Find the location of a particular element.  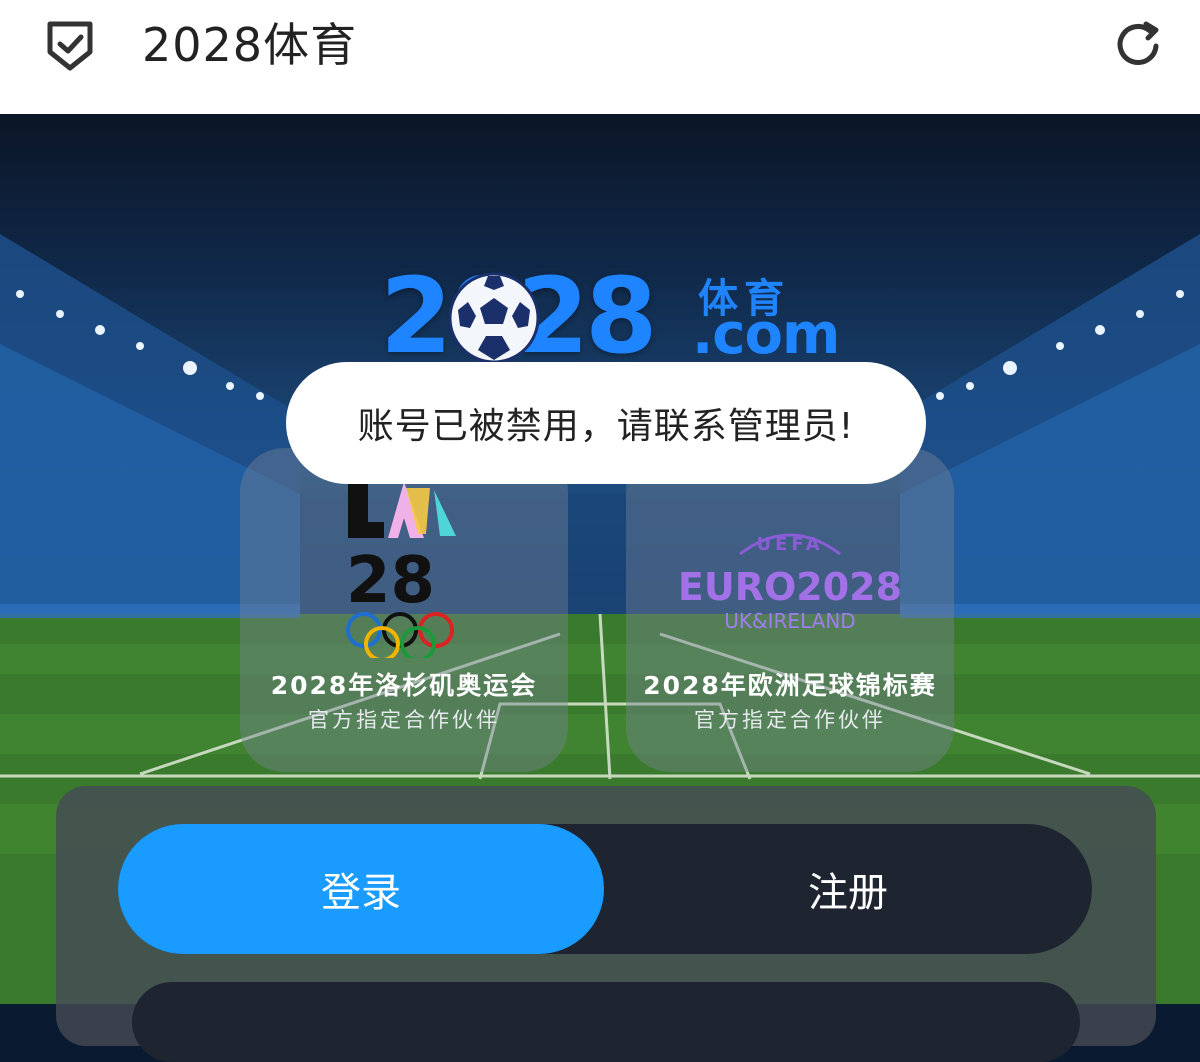

partner-title: 2028年欧洲足球锦标赛 is located at coordinates (790, 685).